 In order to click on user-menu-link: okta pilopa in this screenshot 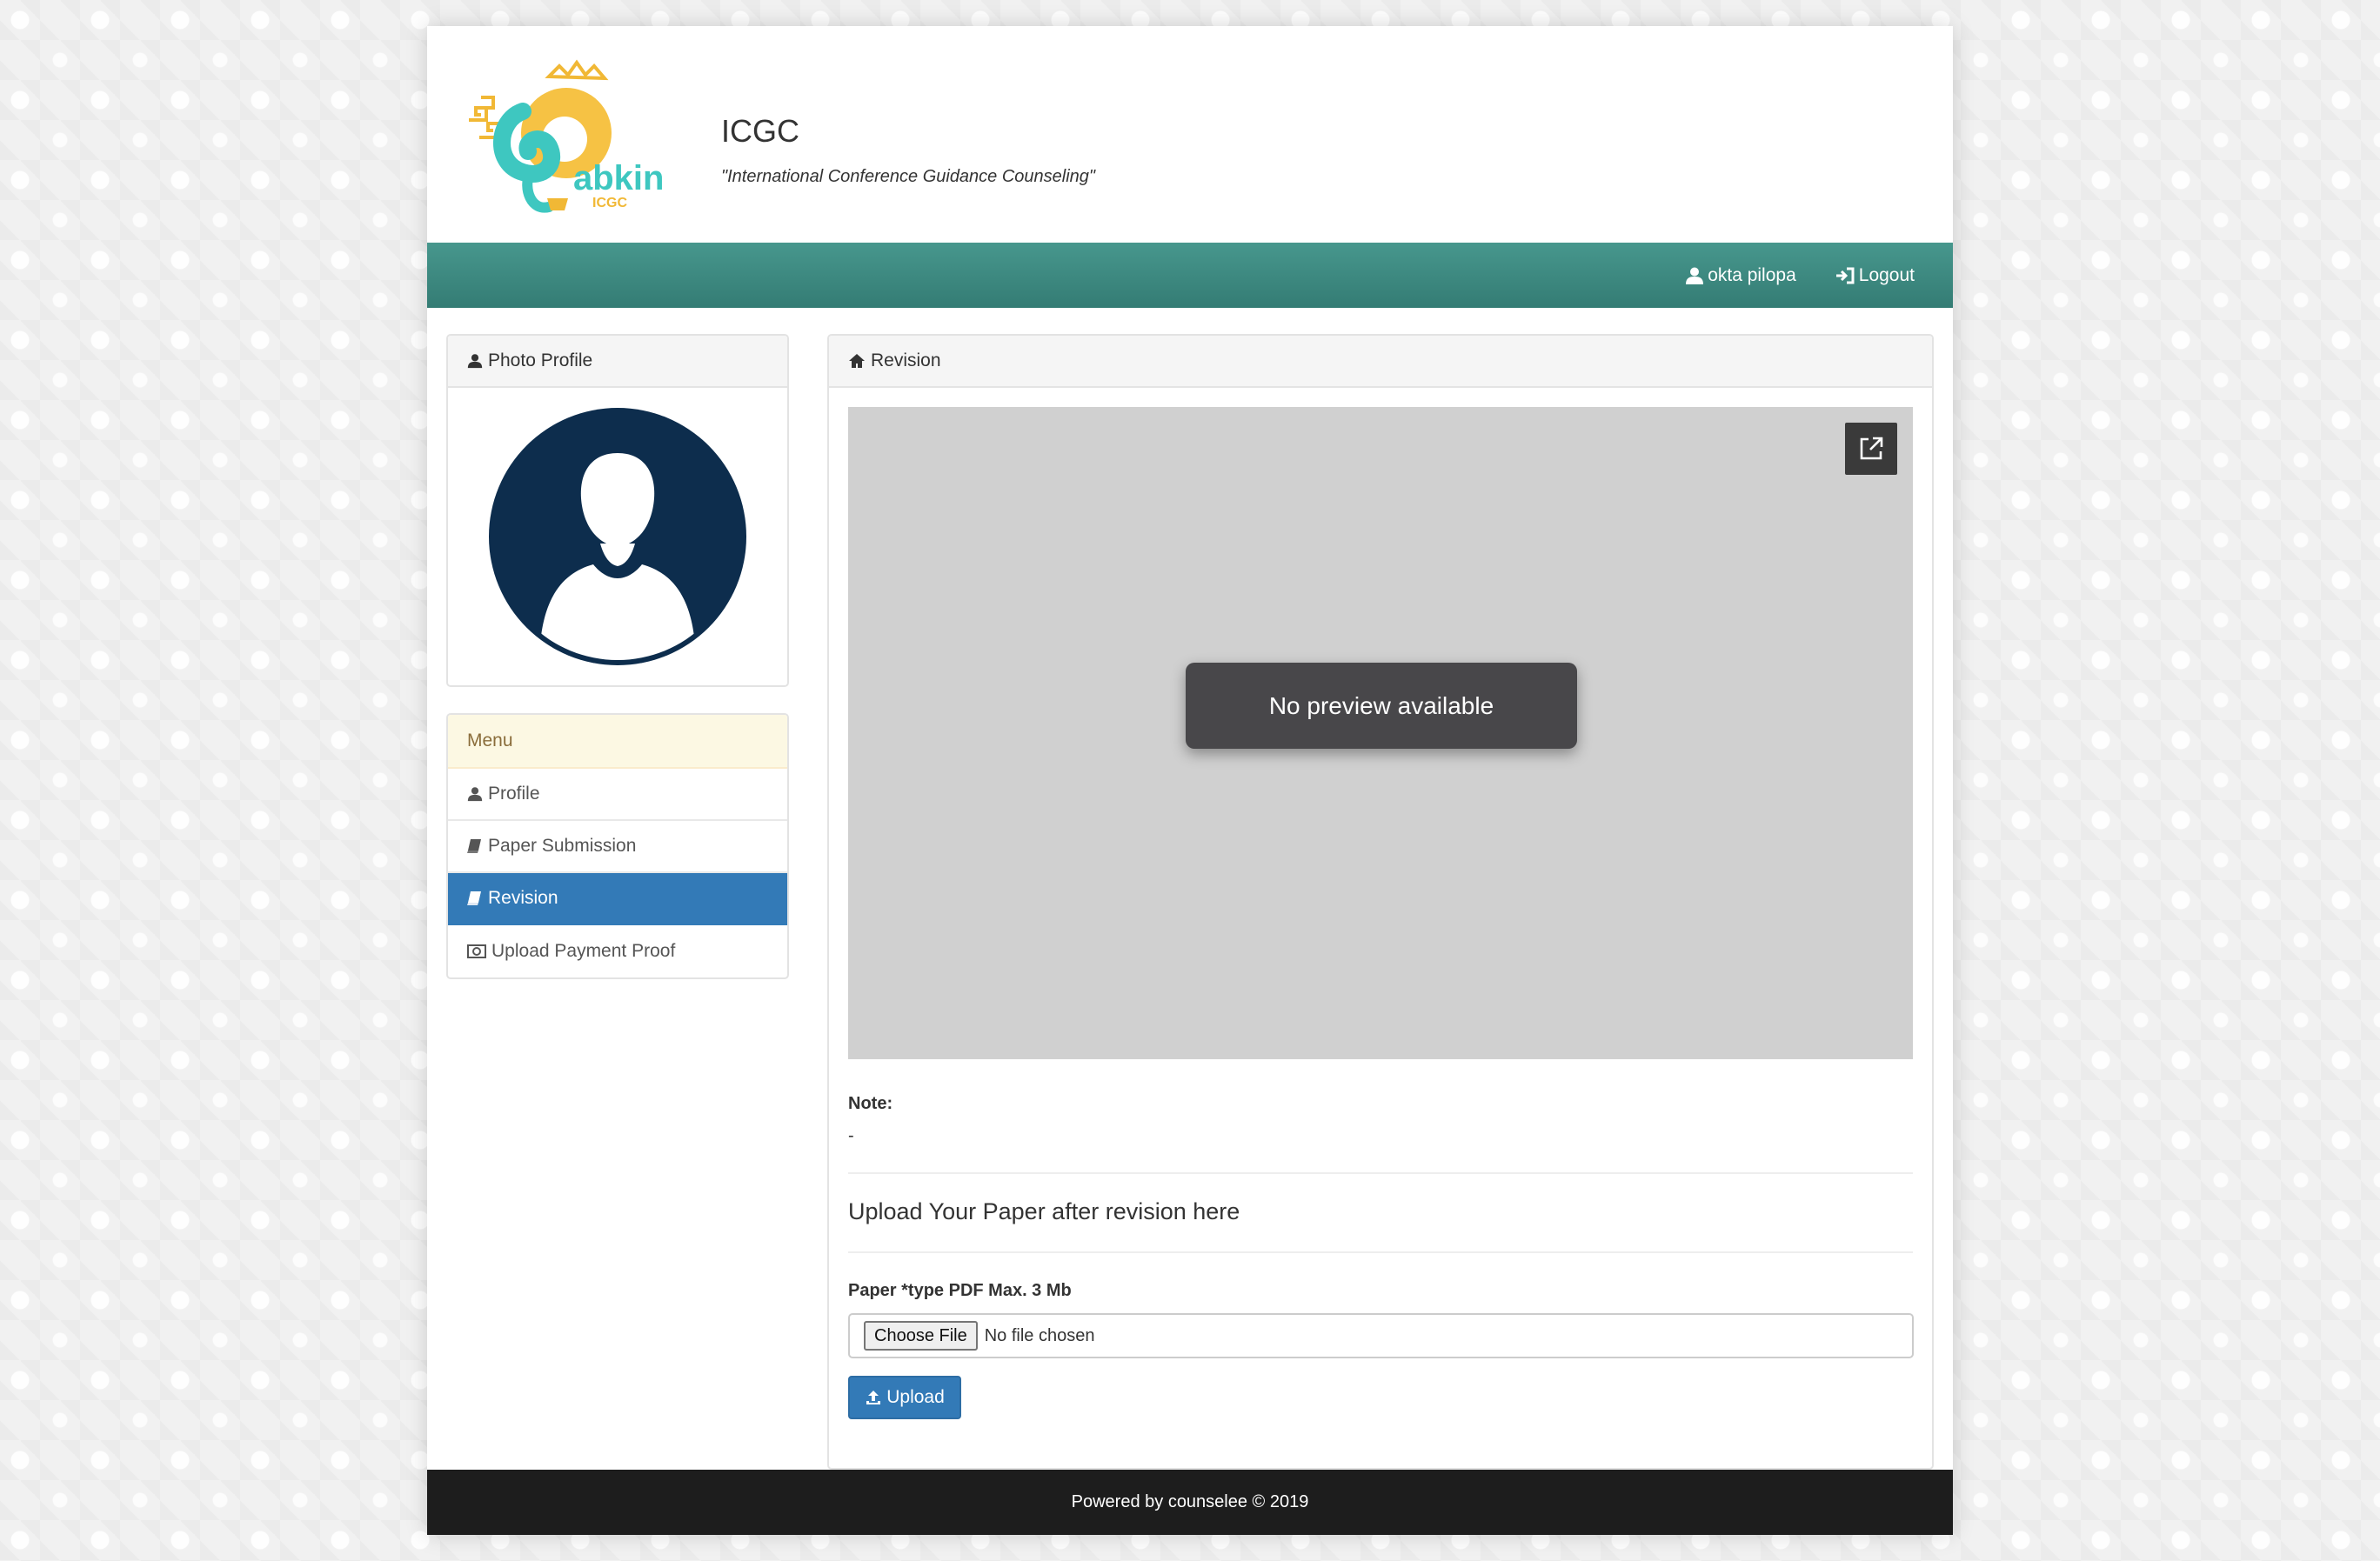, I will do `click(1740, 275)`.